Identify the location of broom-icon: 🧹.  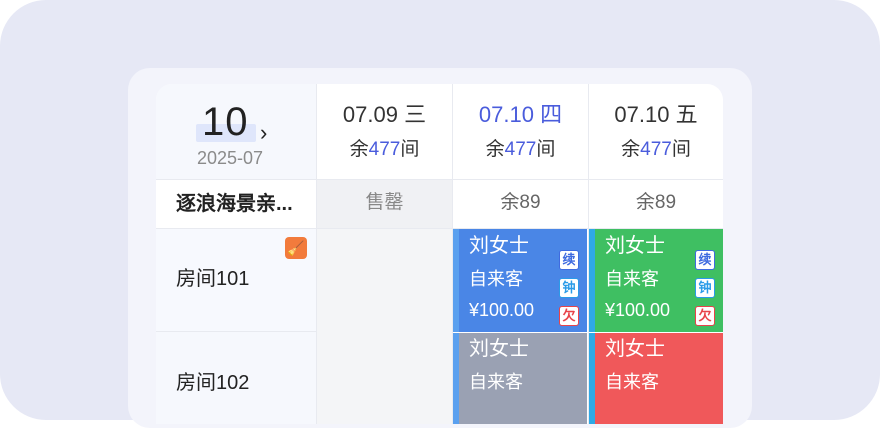
(296, 248).